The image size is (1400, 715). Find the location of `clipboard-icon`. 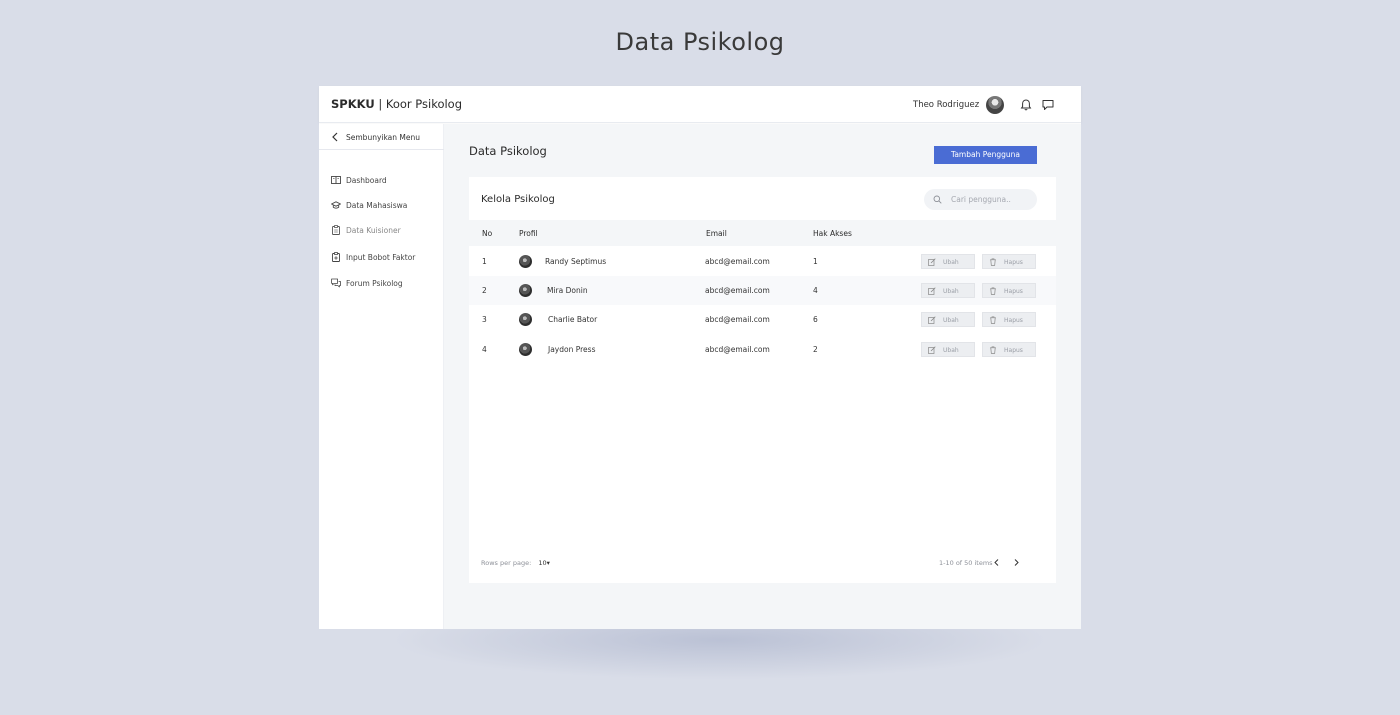

clipboard-icon is located at coordinates (336, 230).